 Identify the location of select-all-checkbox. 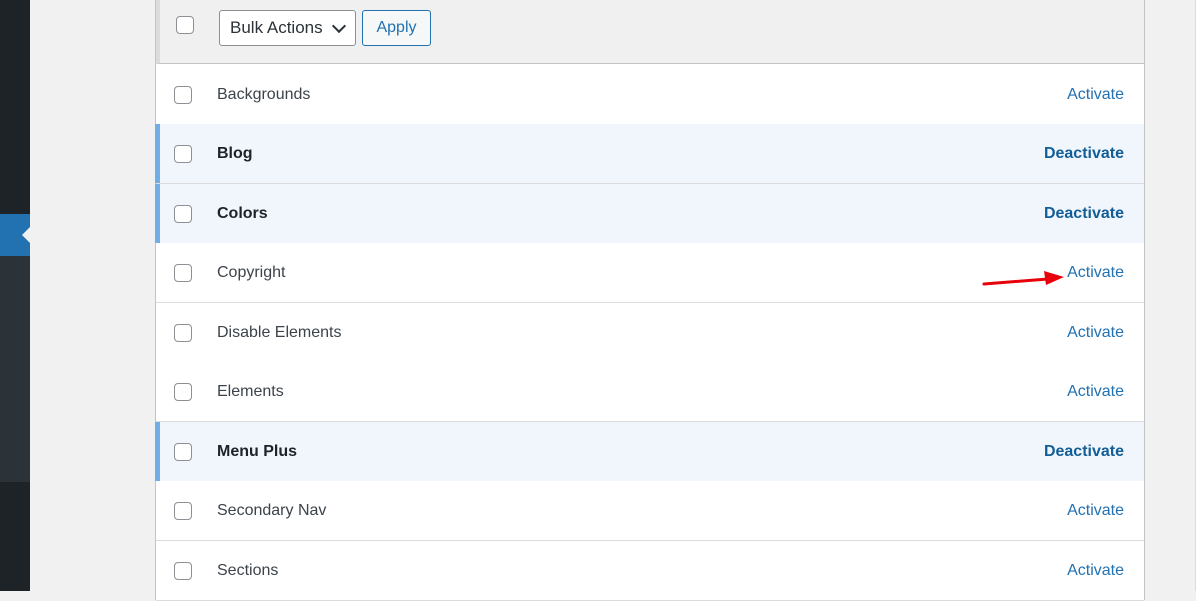
(185, 25).